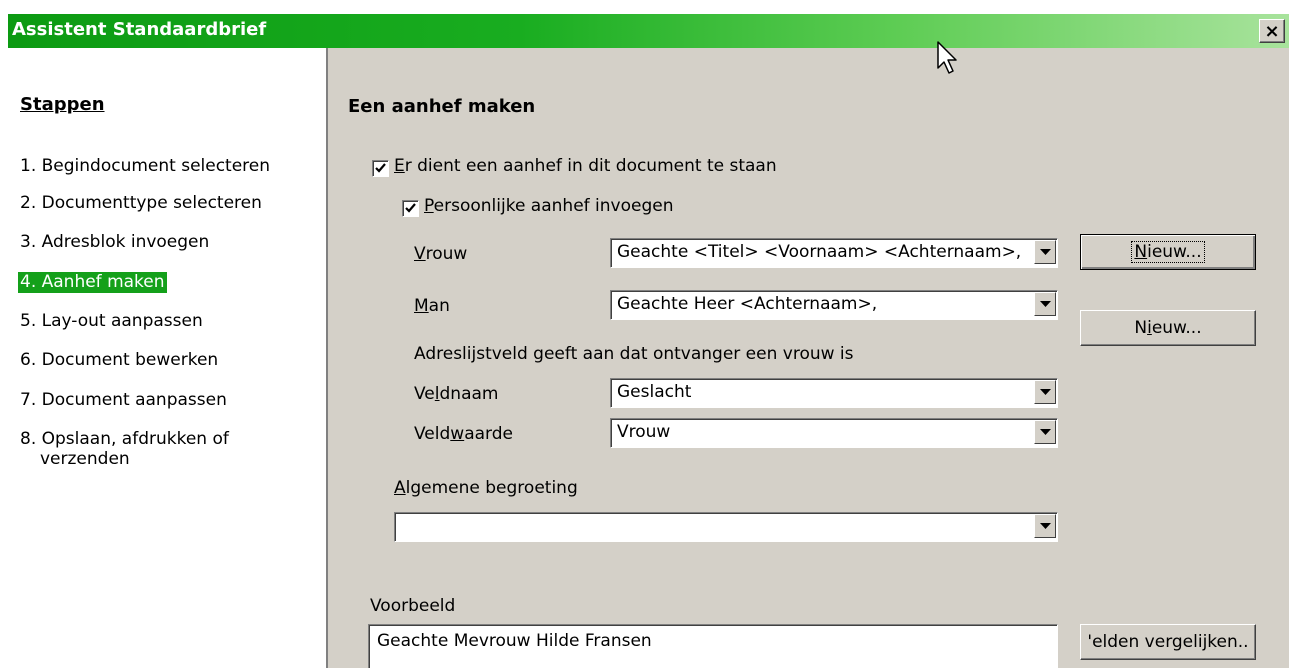 This screenshot has width=1289, height=668. Describe the element at coordinates (726, 527) in the screenshot. I see `general-greeting-select` at that location.